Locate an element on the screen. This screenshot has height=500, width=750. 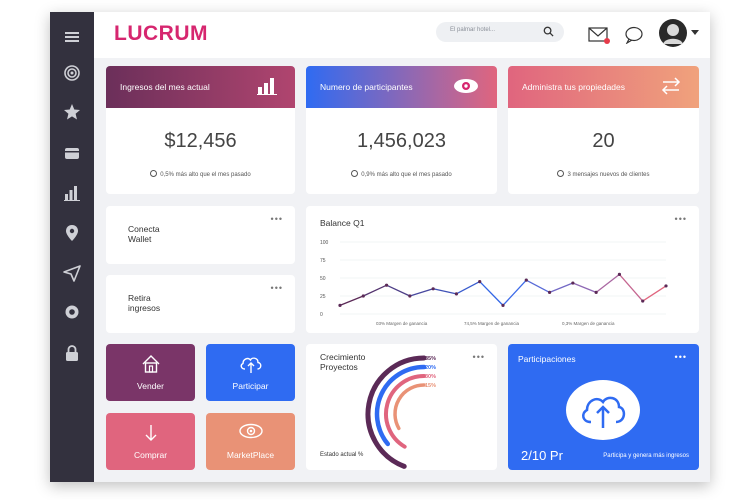
withdraw-label: Retira ingresos is located at coordinates (144, 303).